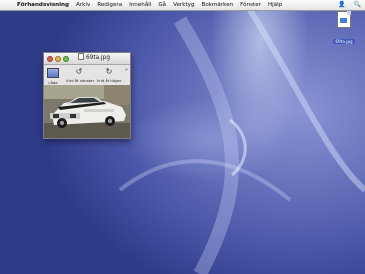  Describe the element at coordinates (58, 58) in the screenshot. I see `minimize-button` at that location.